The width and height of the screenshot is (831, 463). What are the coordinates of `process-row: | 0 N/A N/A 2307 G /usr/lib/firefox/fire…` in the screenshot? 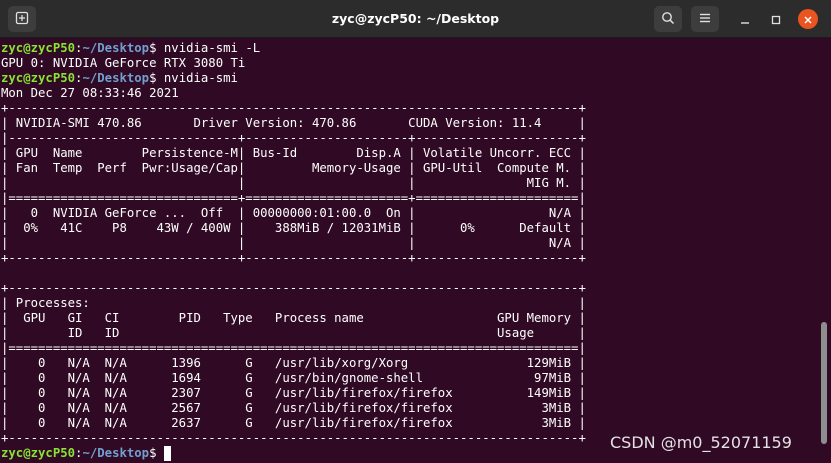 It's located at (293, 393).